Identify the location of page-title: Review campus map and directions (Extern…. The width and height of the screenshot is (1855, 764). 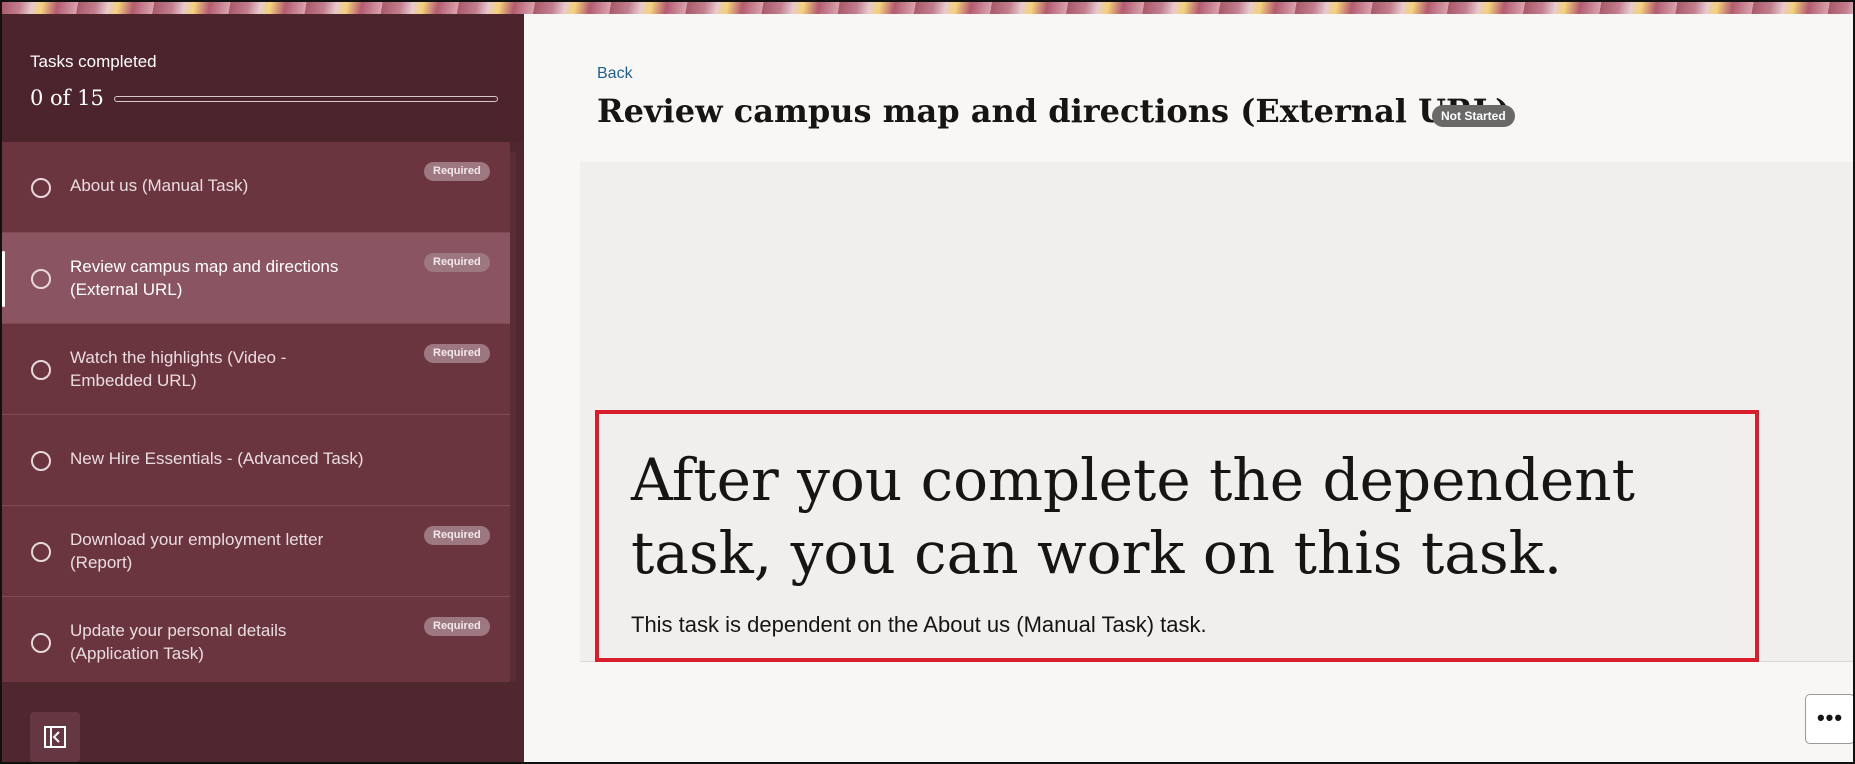
(1054, 111).